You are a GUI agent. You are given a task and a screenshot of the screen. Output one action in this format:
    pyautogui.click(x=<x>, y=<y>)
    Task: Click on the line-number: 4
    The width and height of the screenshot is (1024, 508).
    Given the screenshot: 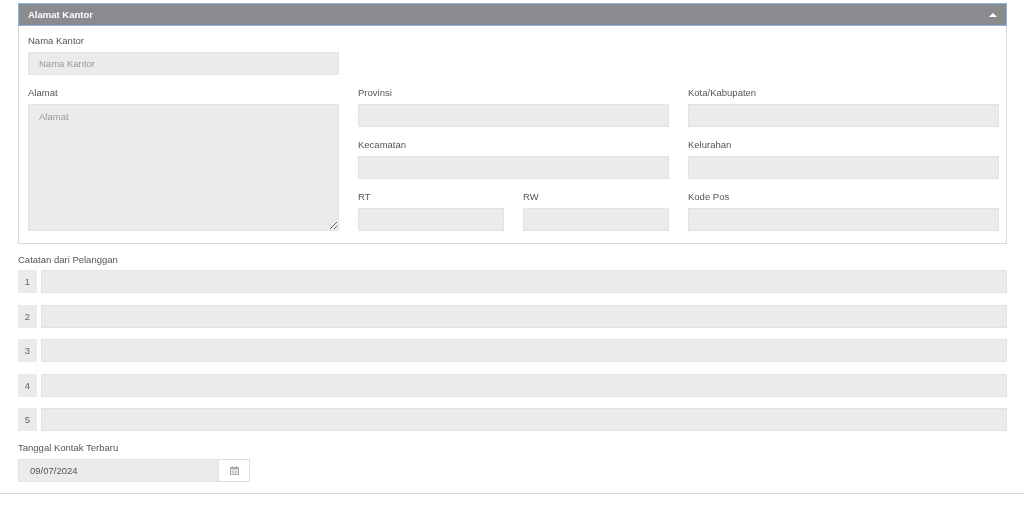 What is the action you would take?
    pyautogui.click(x=27, y=385)
    